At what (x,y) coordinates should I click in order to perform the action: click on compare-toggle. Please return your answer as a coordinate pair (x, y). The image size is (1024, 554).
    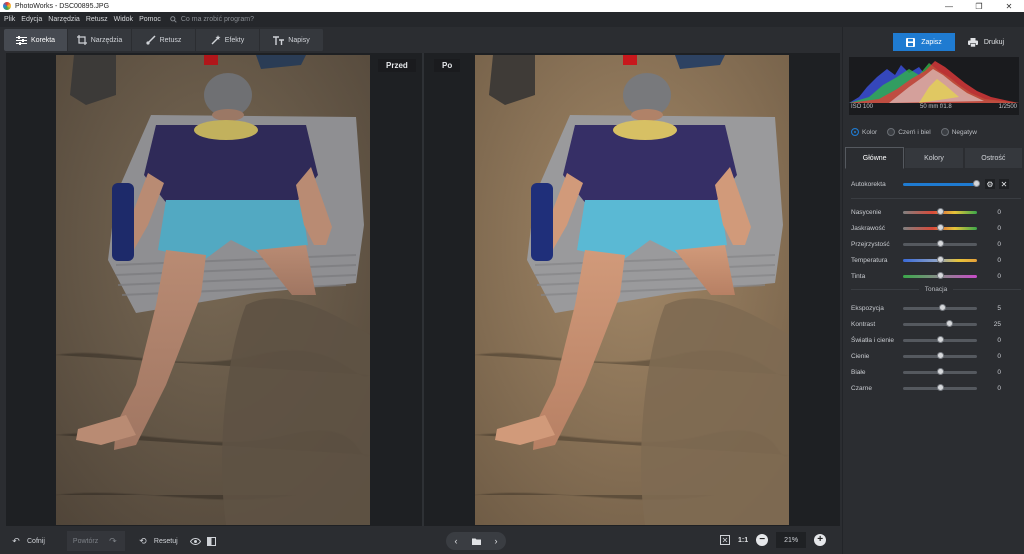
    Looking at the image, I should click on (214, 541).